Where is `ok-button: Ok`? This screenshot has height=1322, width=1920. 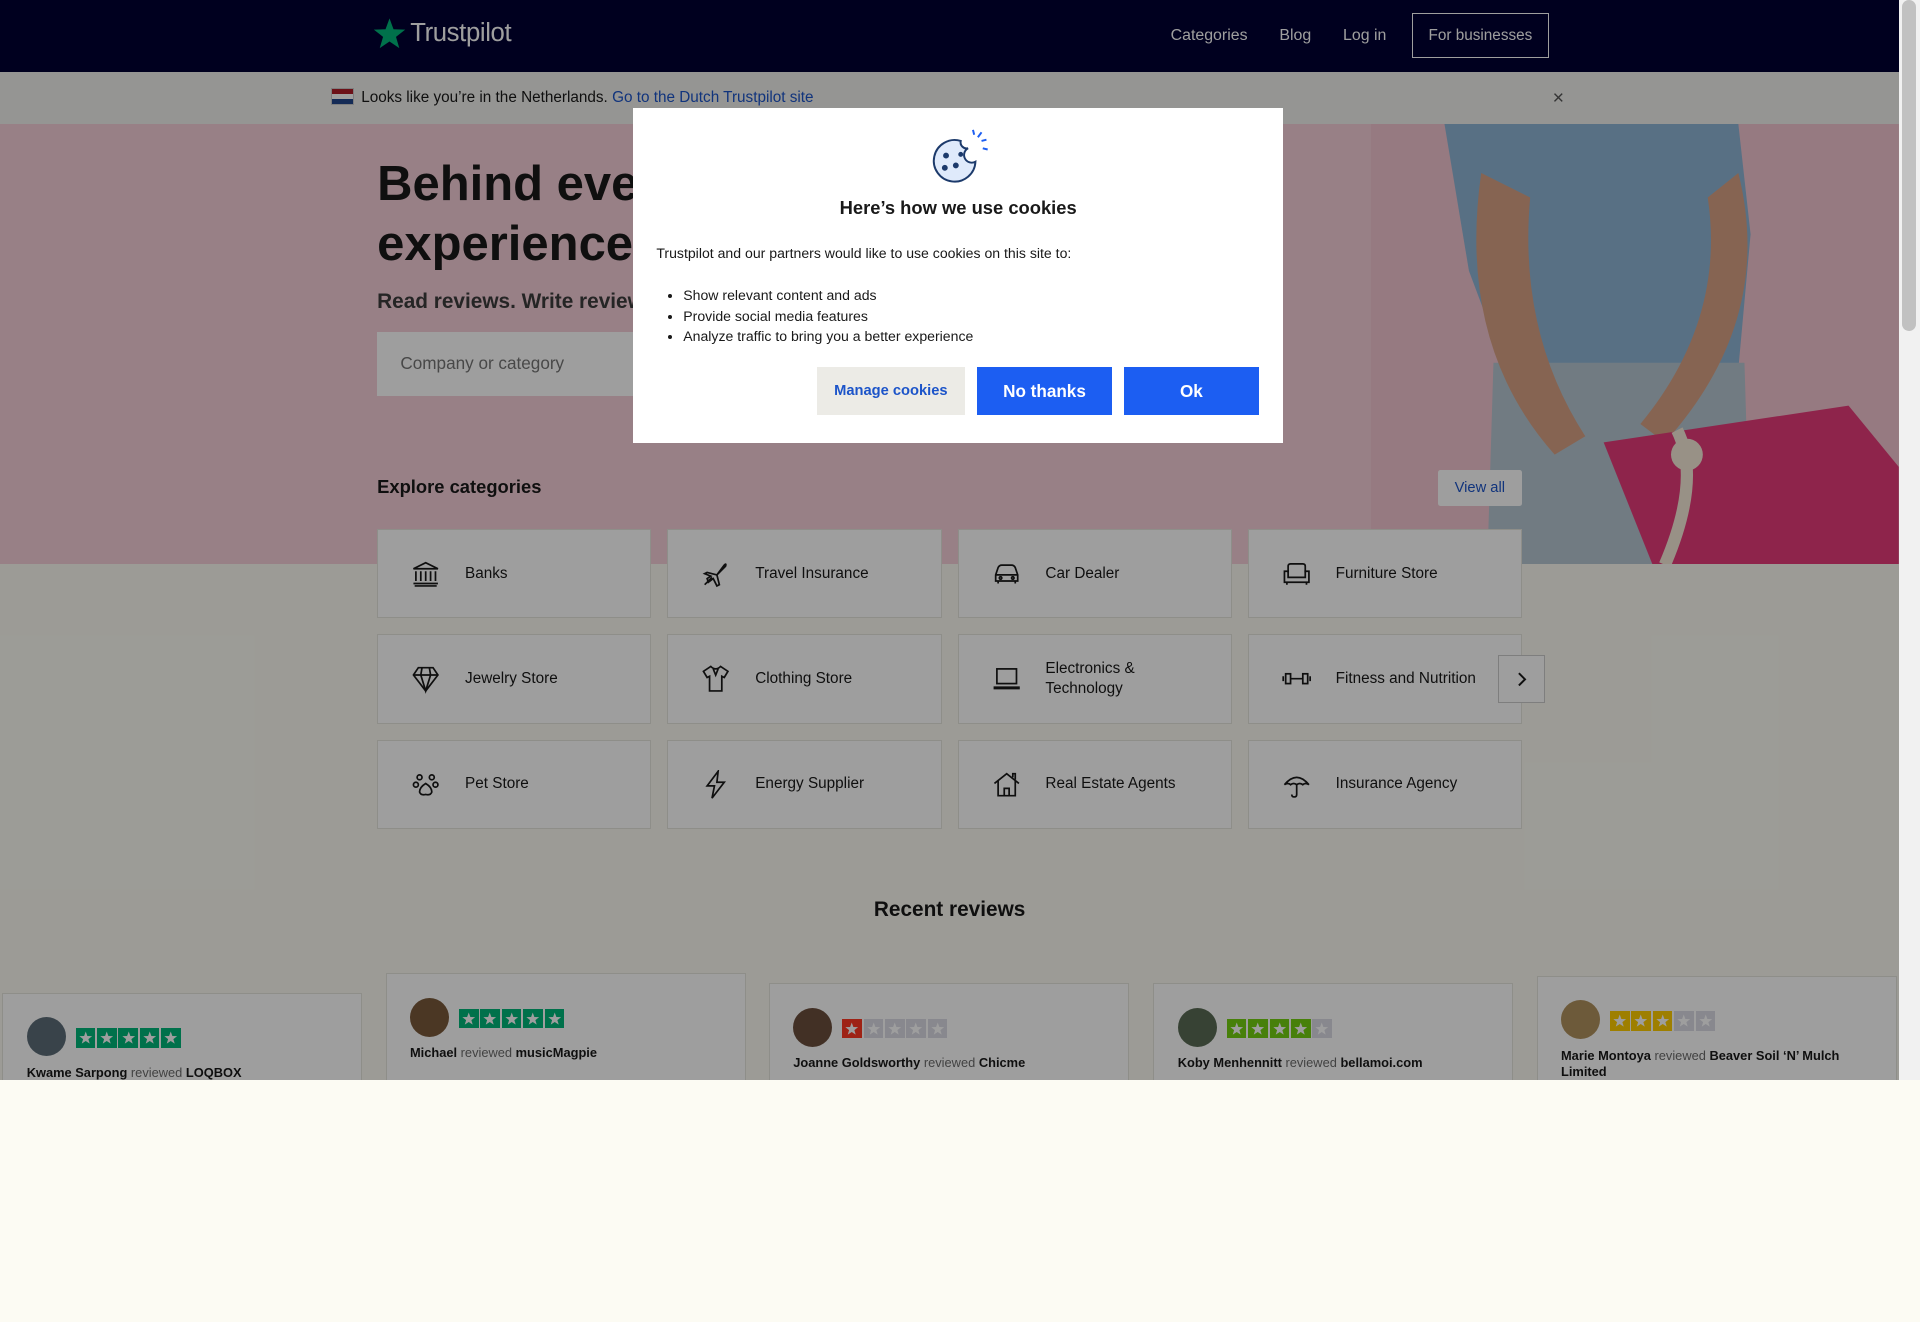 ok-button: Ok is located at coordinates (1191, 391).